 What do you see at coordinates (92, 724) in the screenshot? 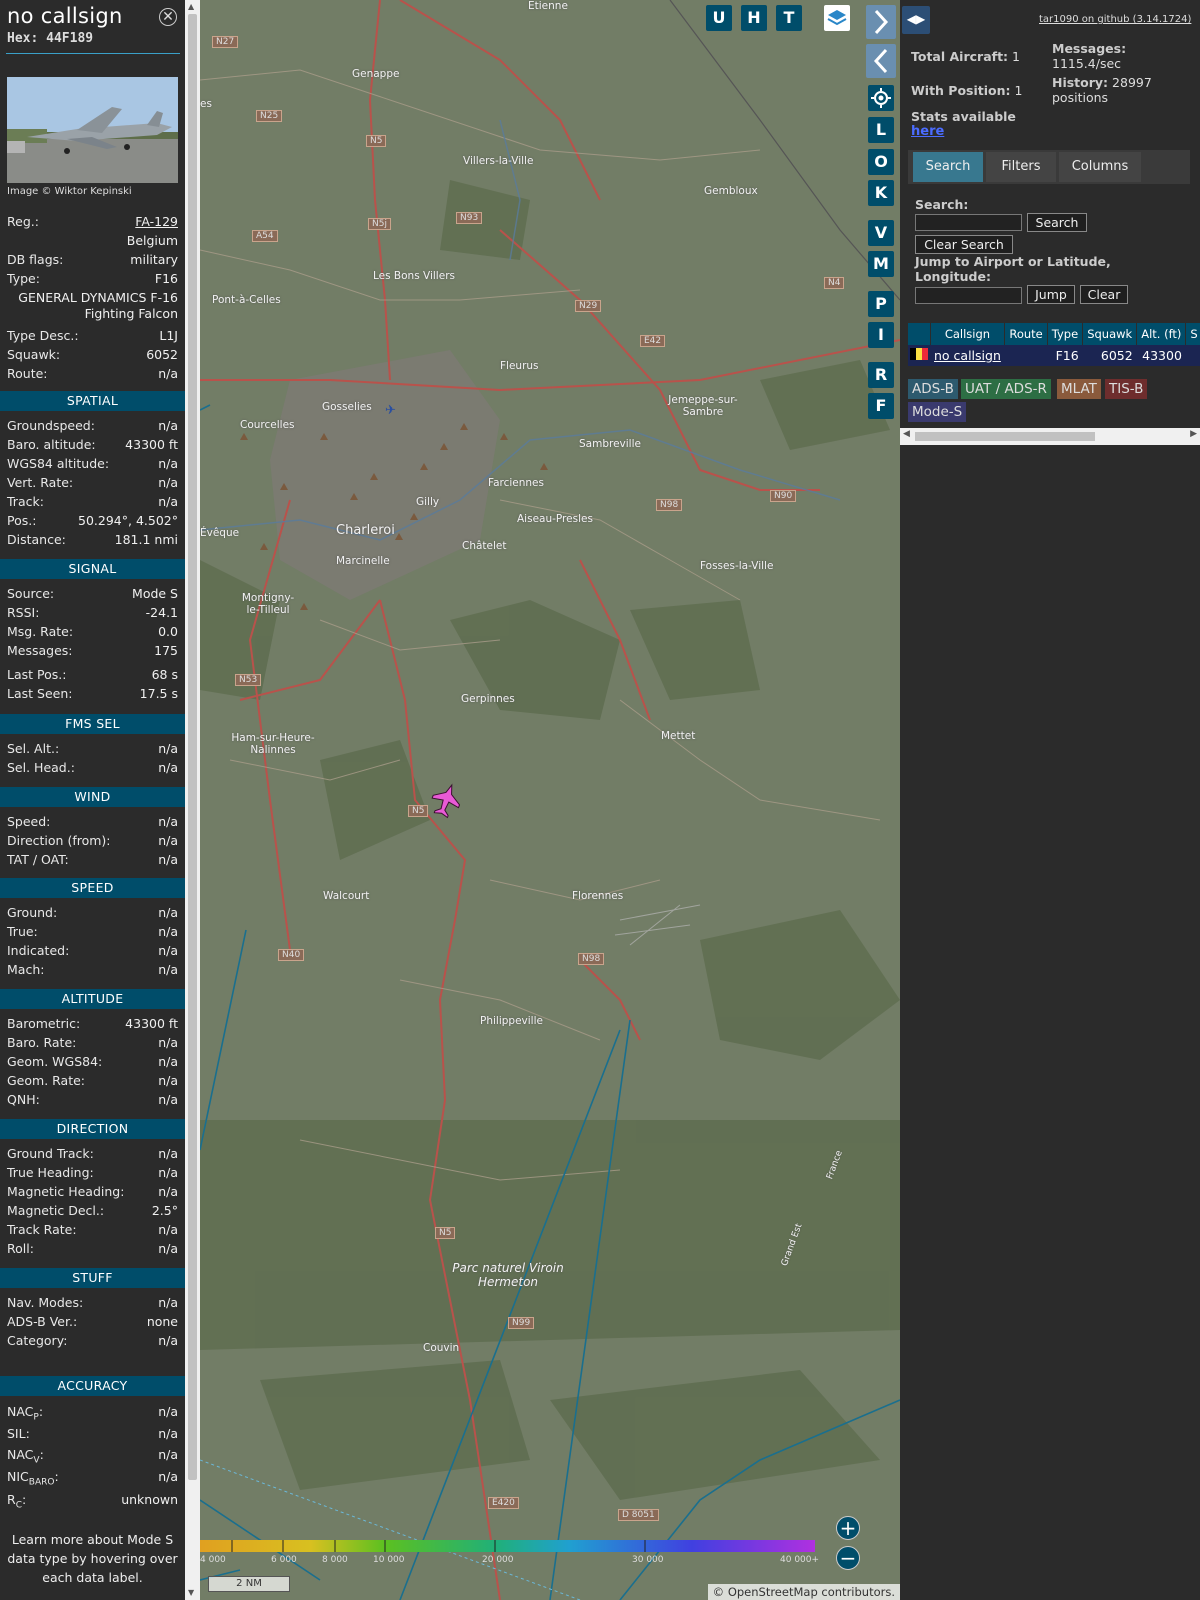
I see `section-fms: FMS SEL` at bounding box center [92, 724].